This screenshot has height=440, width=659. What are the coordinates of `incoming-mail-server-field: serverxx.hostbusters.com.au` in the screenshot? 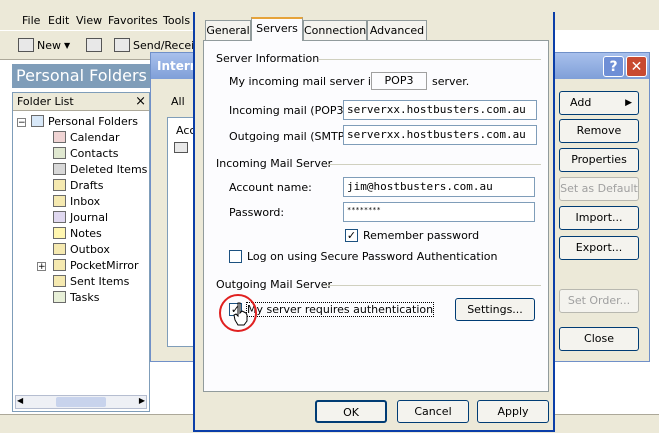 It's located at (440, 110).